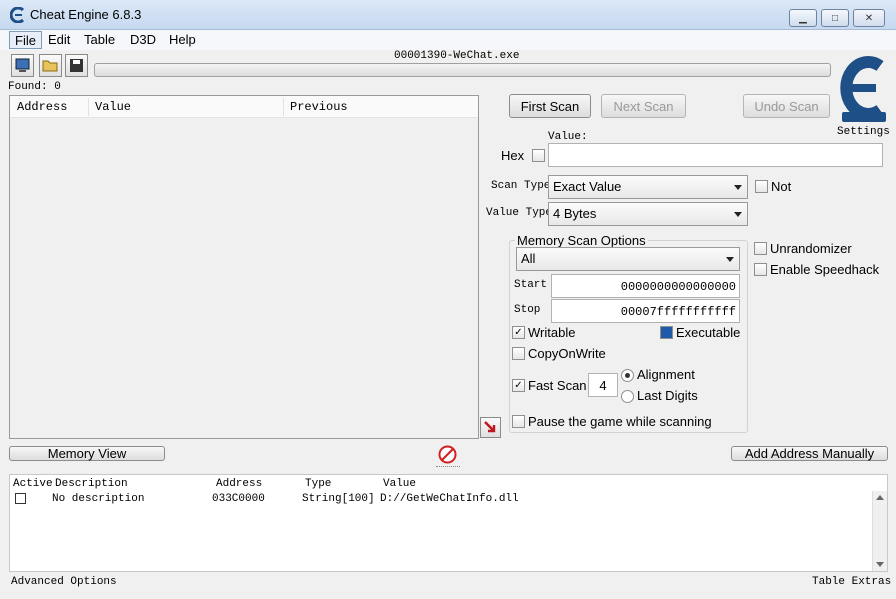  Describe the element at coordinates (42, 107) in the screenshot. I see `column-address: Address` at that location.